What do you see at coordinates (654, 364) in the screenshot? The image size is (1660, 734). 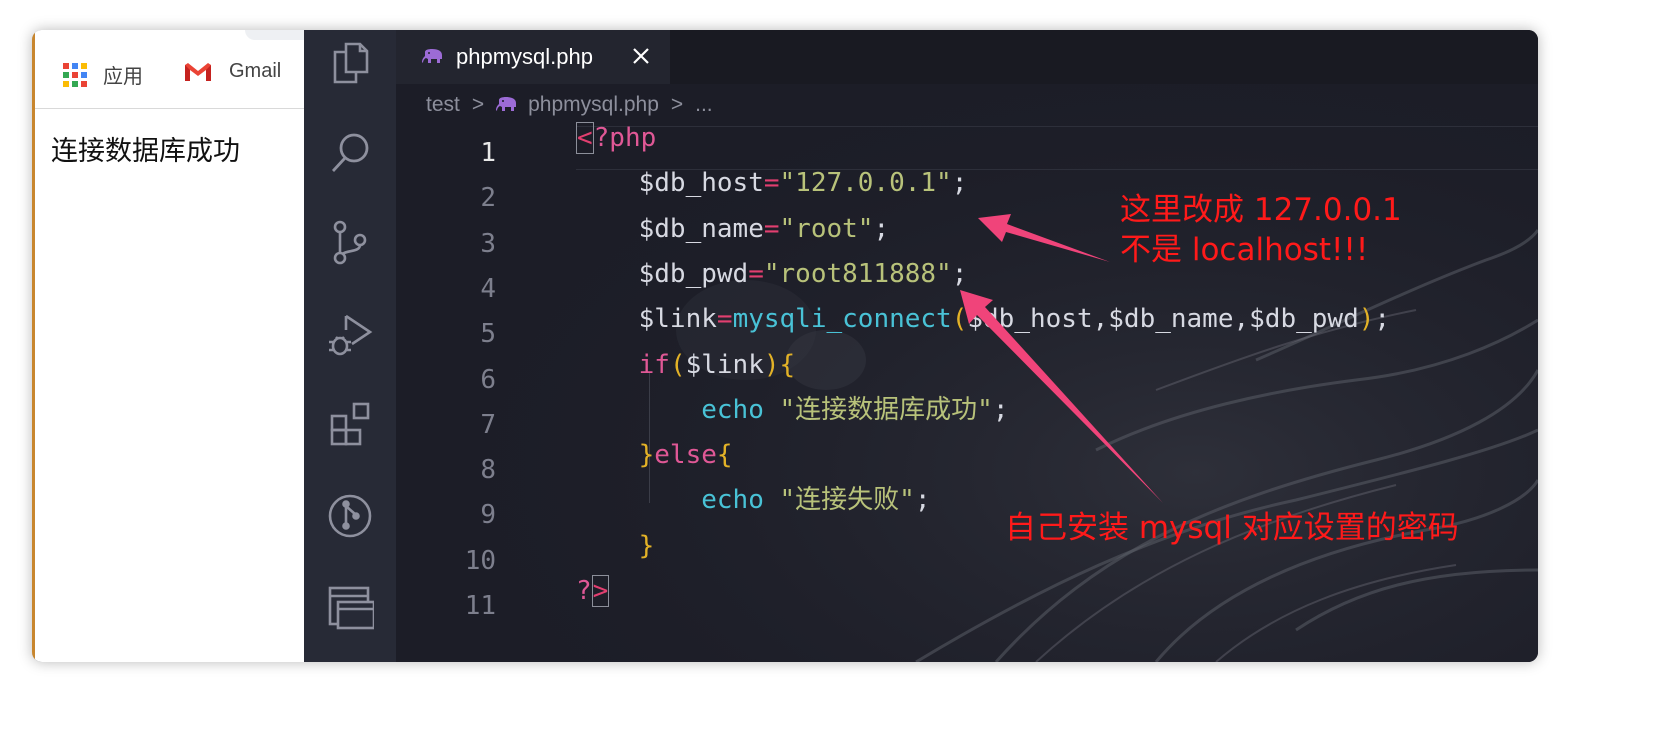 I see `code-token: if` at bounding box center [654, 364].